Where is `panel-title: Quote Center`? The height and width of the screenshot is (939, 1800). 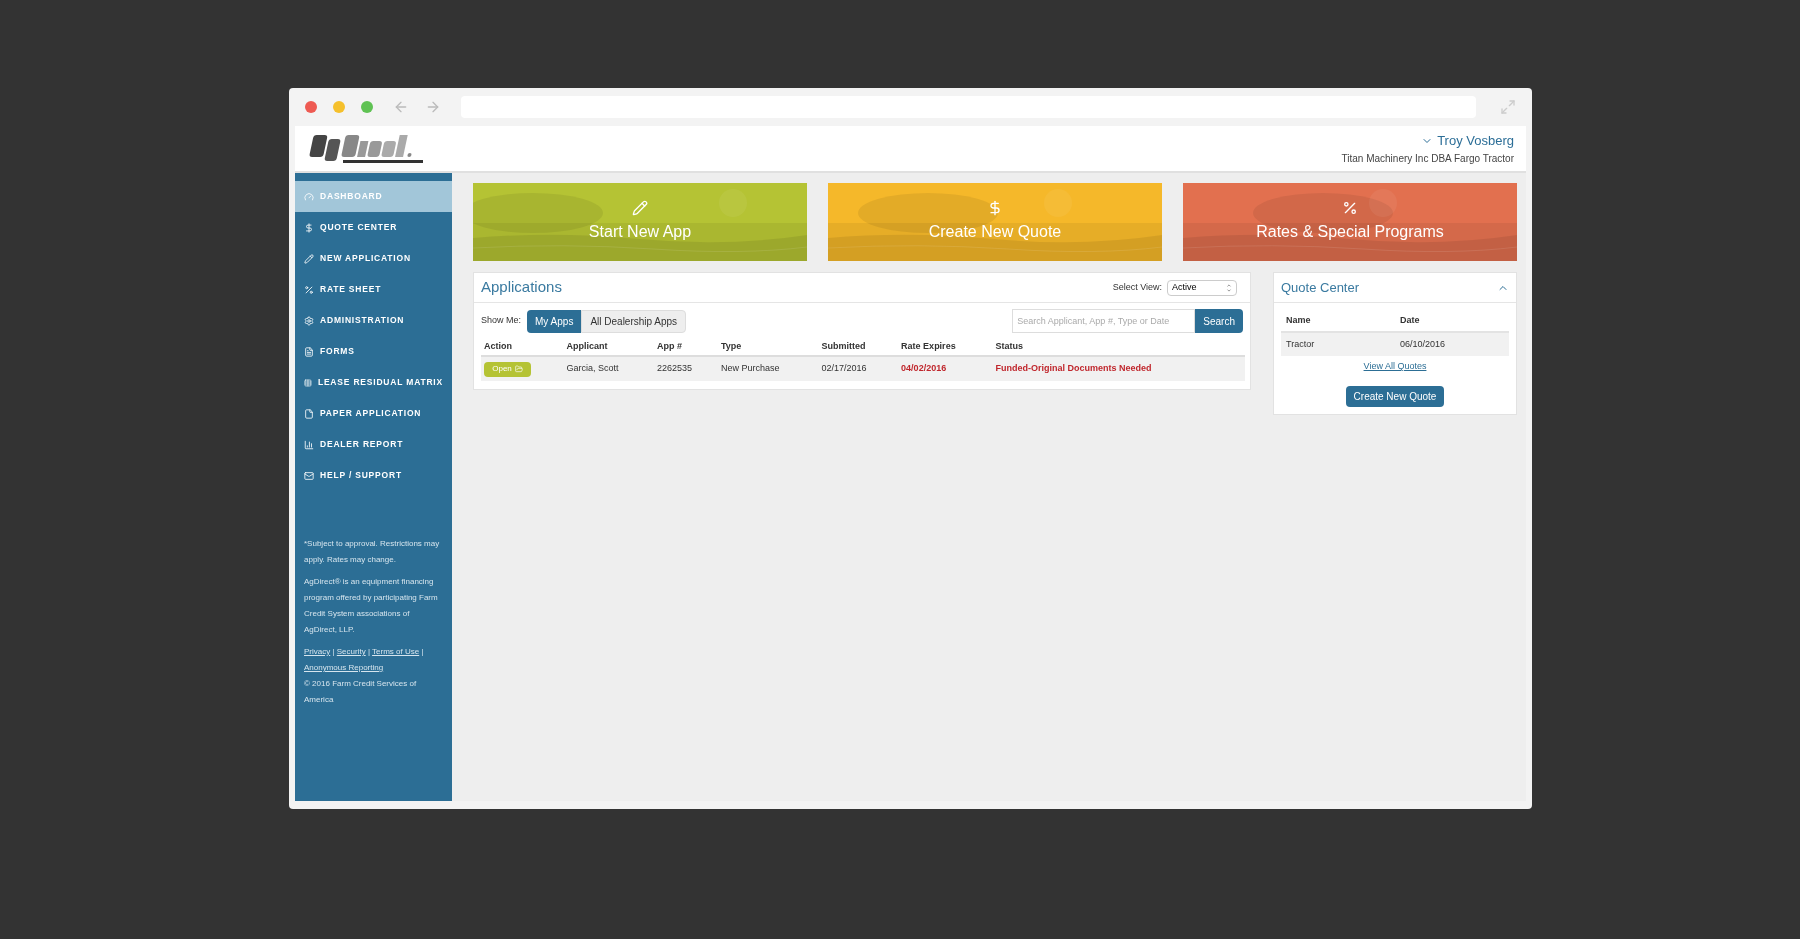
panel-title: Quote Center is located at coordinates (1320, 287).